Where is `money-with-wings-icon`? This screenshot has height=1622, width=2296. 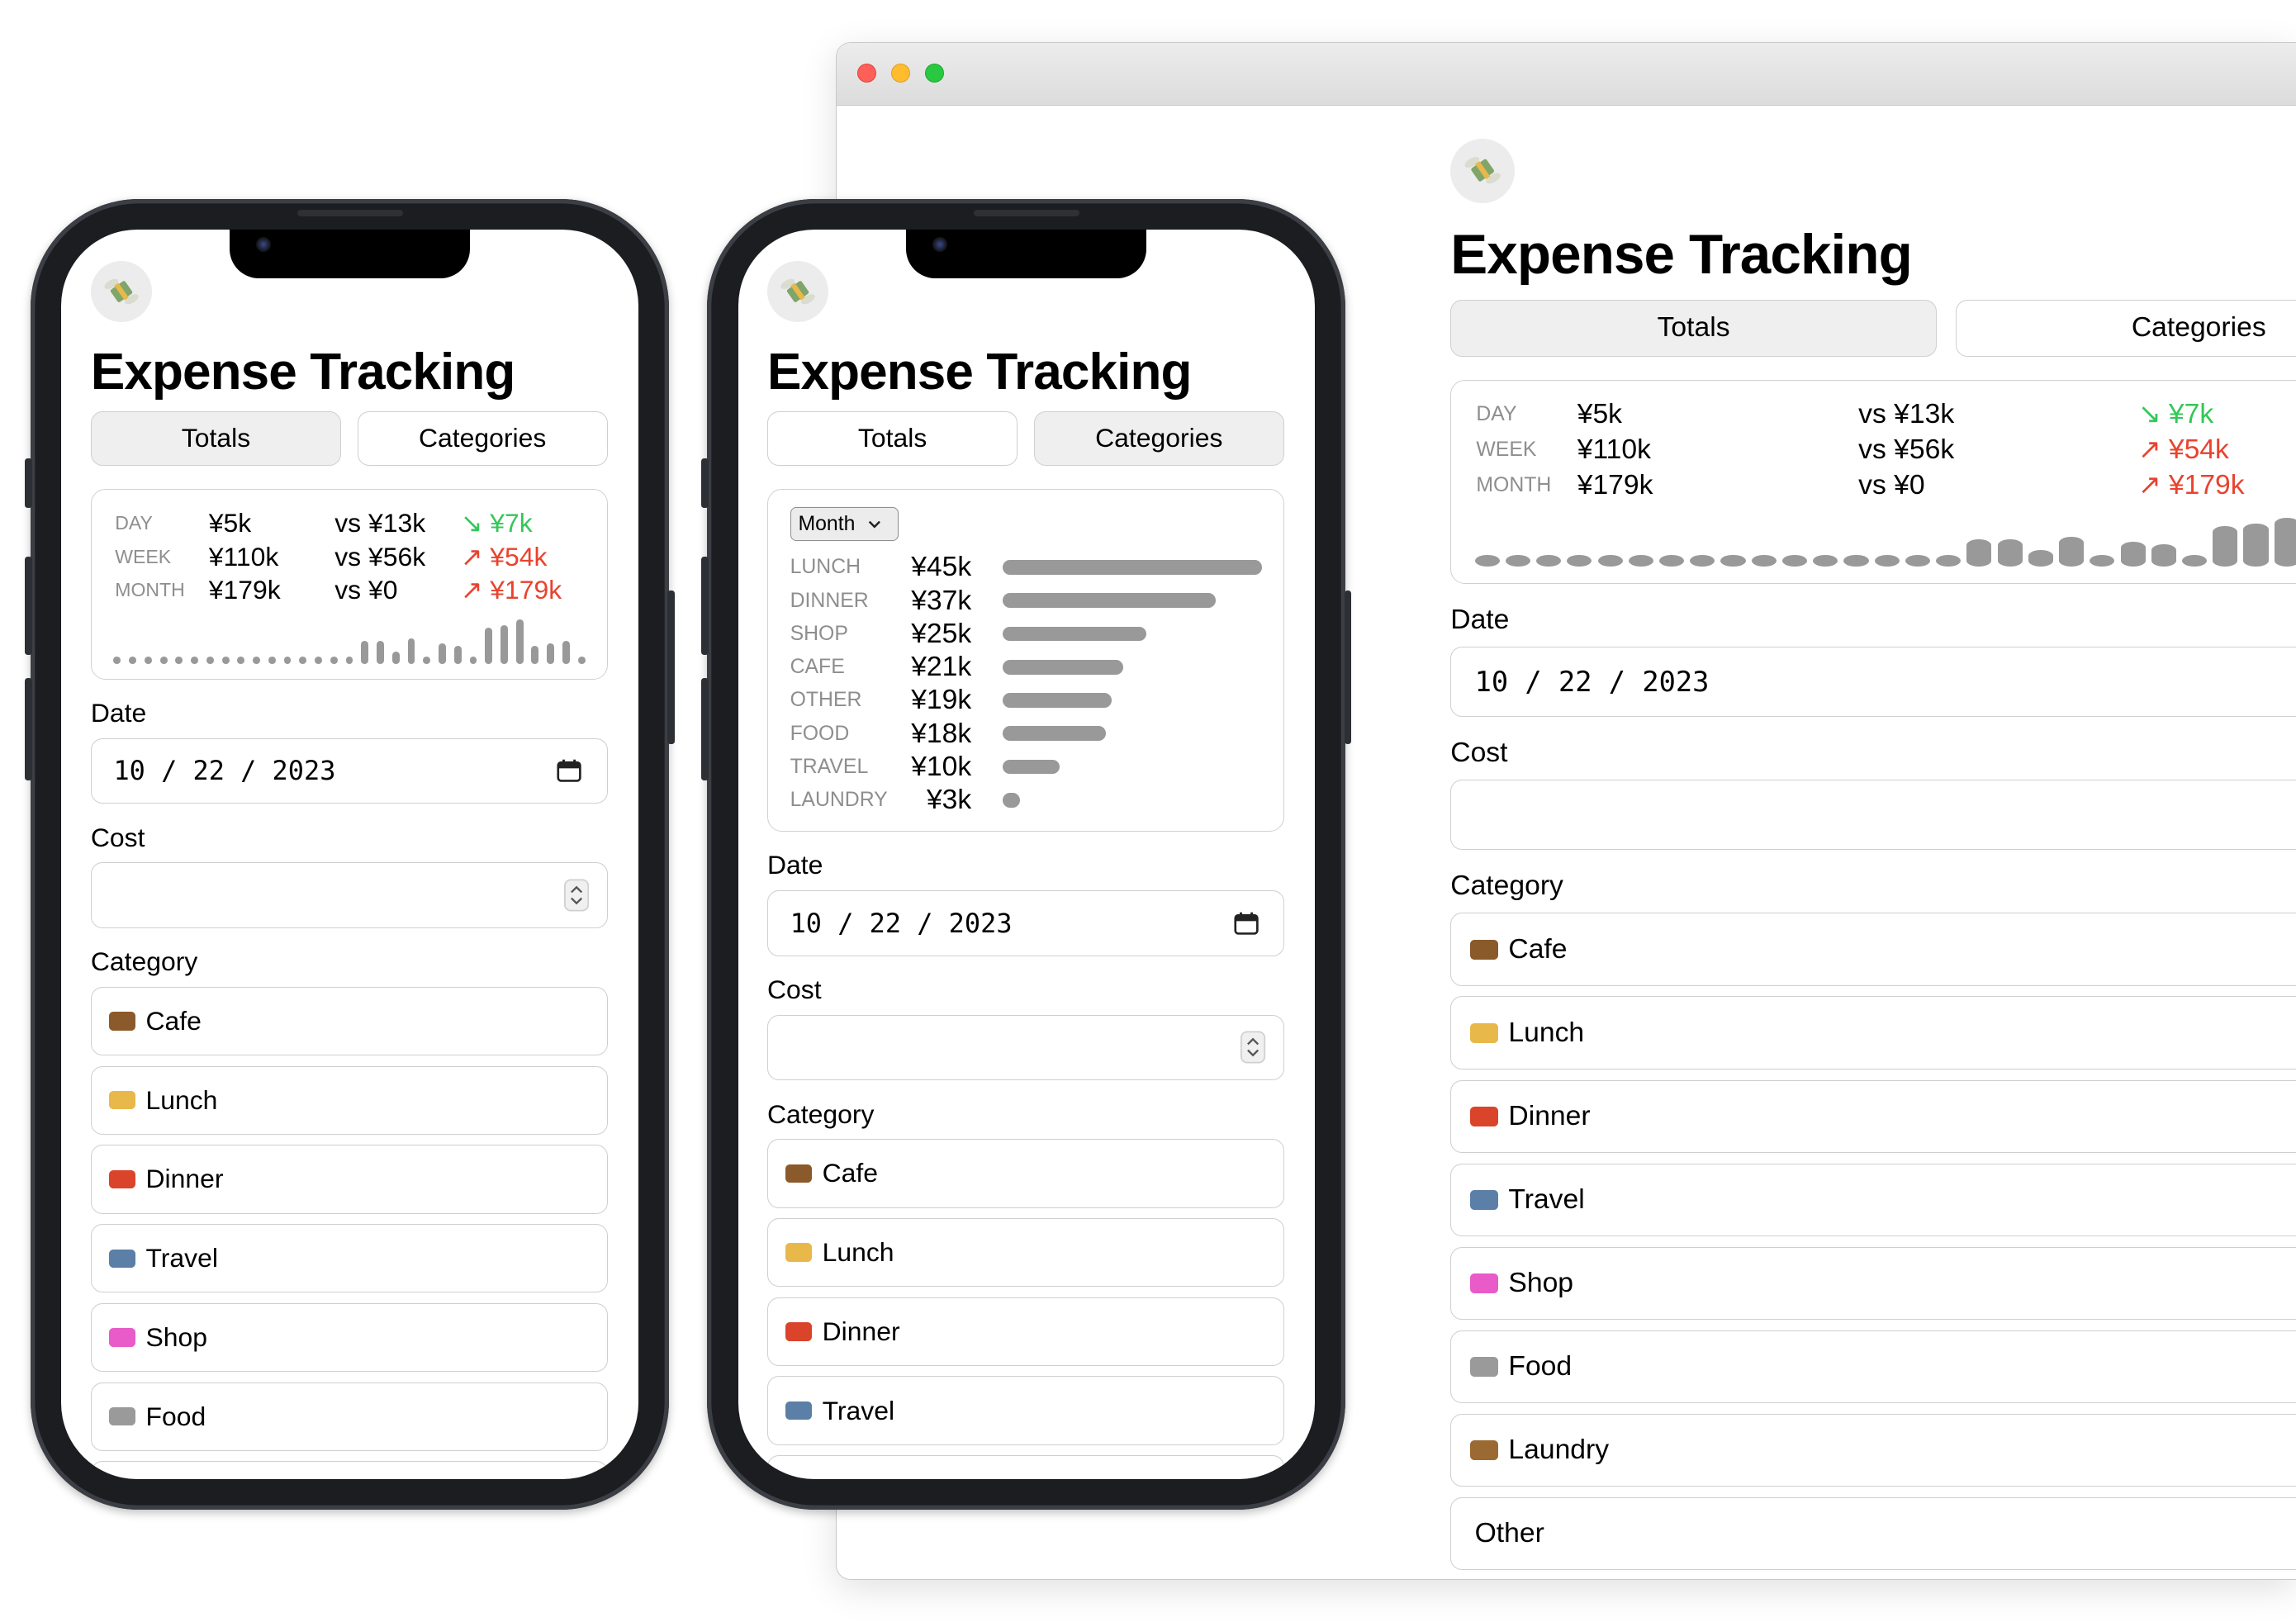
money-with-wings-icon is located at coordinates (797, 291).